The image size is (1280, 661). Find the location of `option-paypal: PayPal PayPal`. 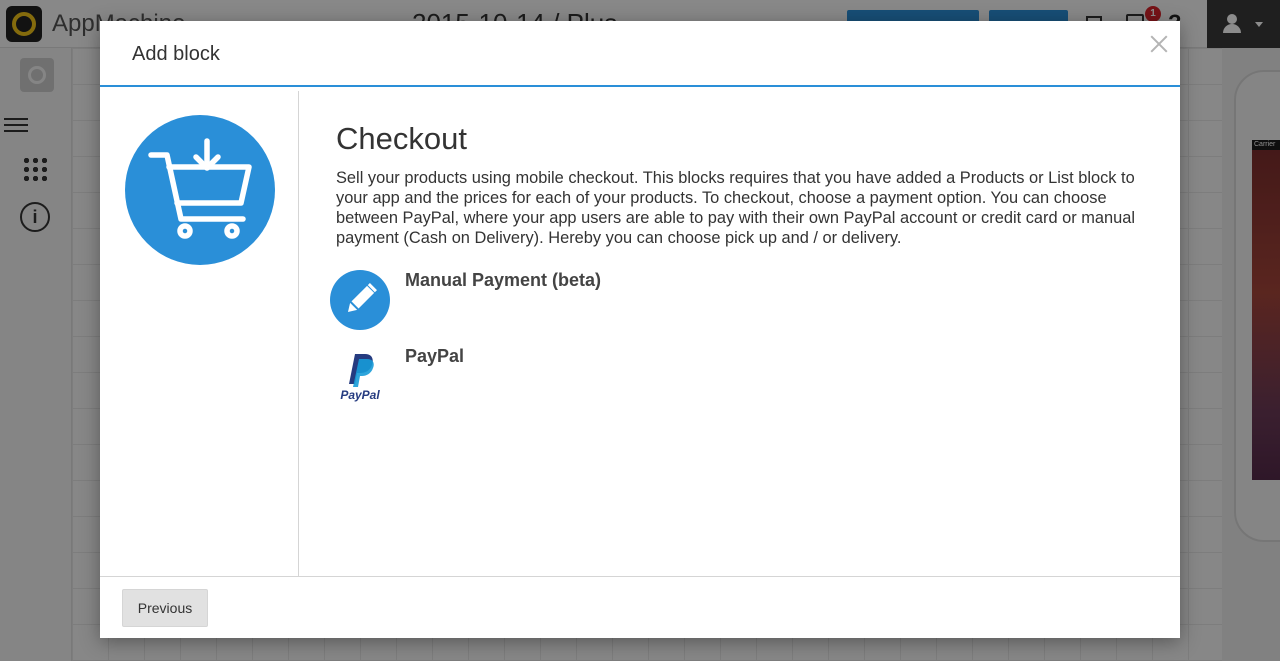

option-paypal: PayPal PayPal is located at coordinates (680, 376).